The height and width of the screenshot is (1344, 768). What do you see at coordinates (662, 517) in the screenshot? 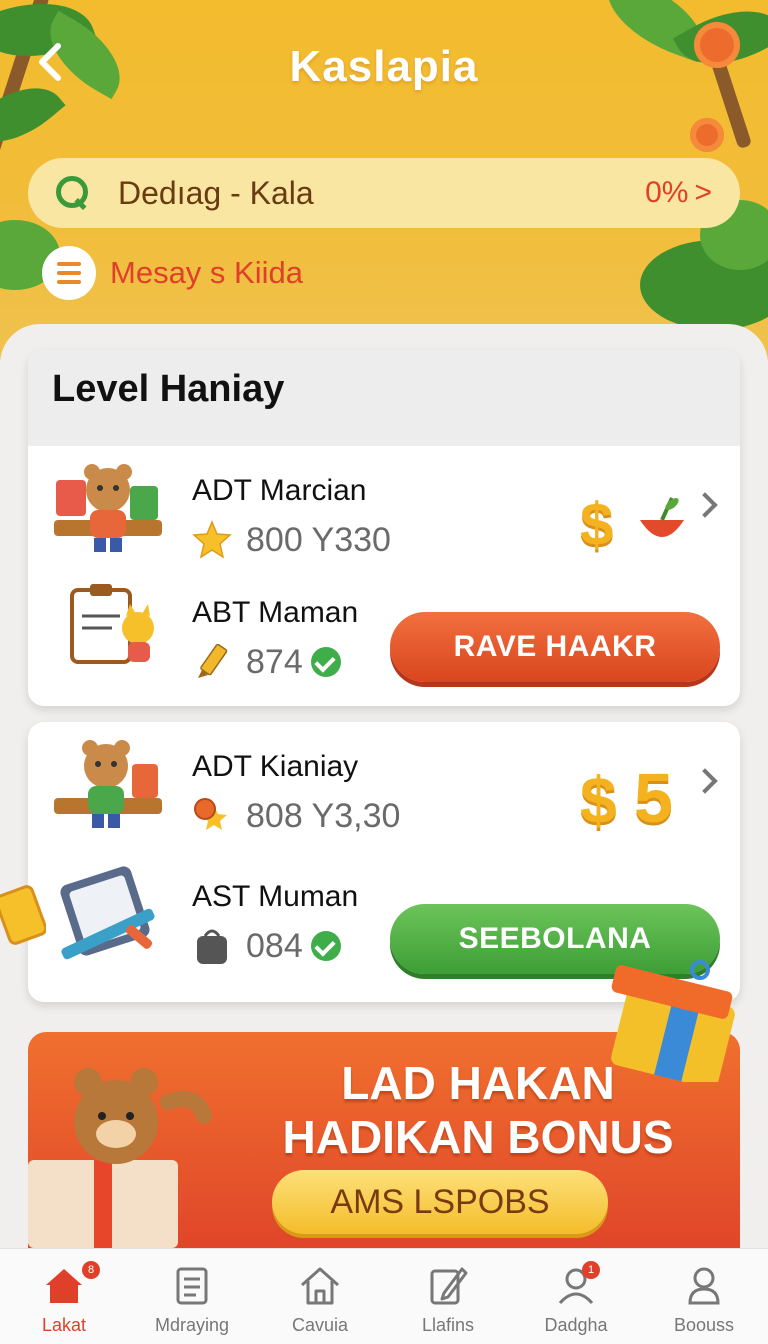
I see `bowl-icon` at bounding box center [662, 517].